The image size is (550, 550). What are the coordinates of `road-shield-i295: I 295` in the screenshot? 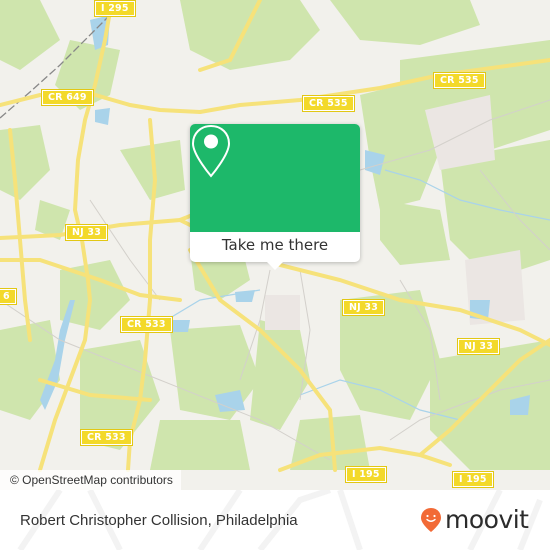 It's located at (115, 8).